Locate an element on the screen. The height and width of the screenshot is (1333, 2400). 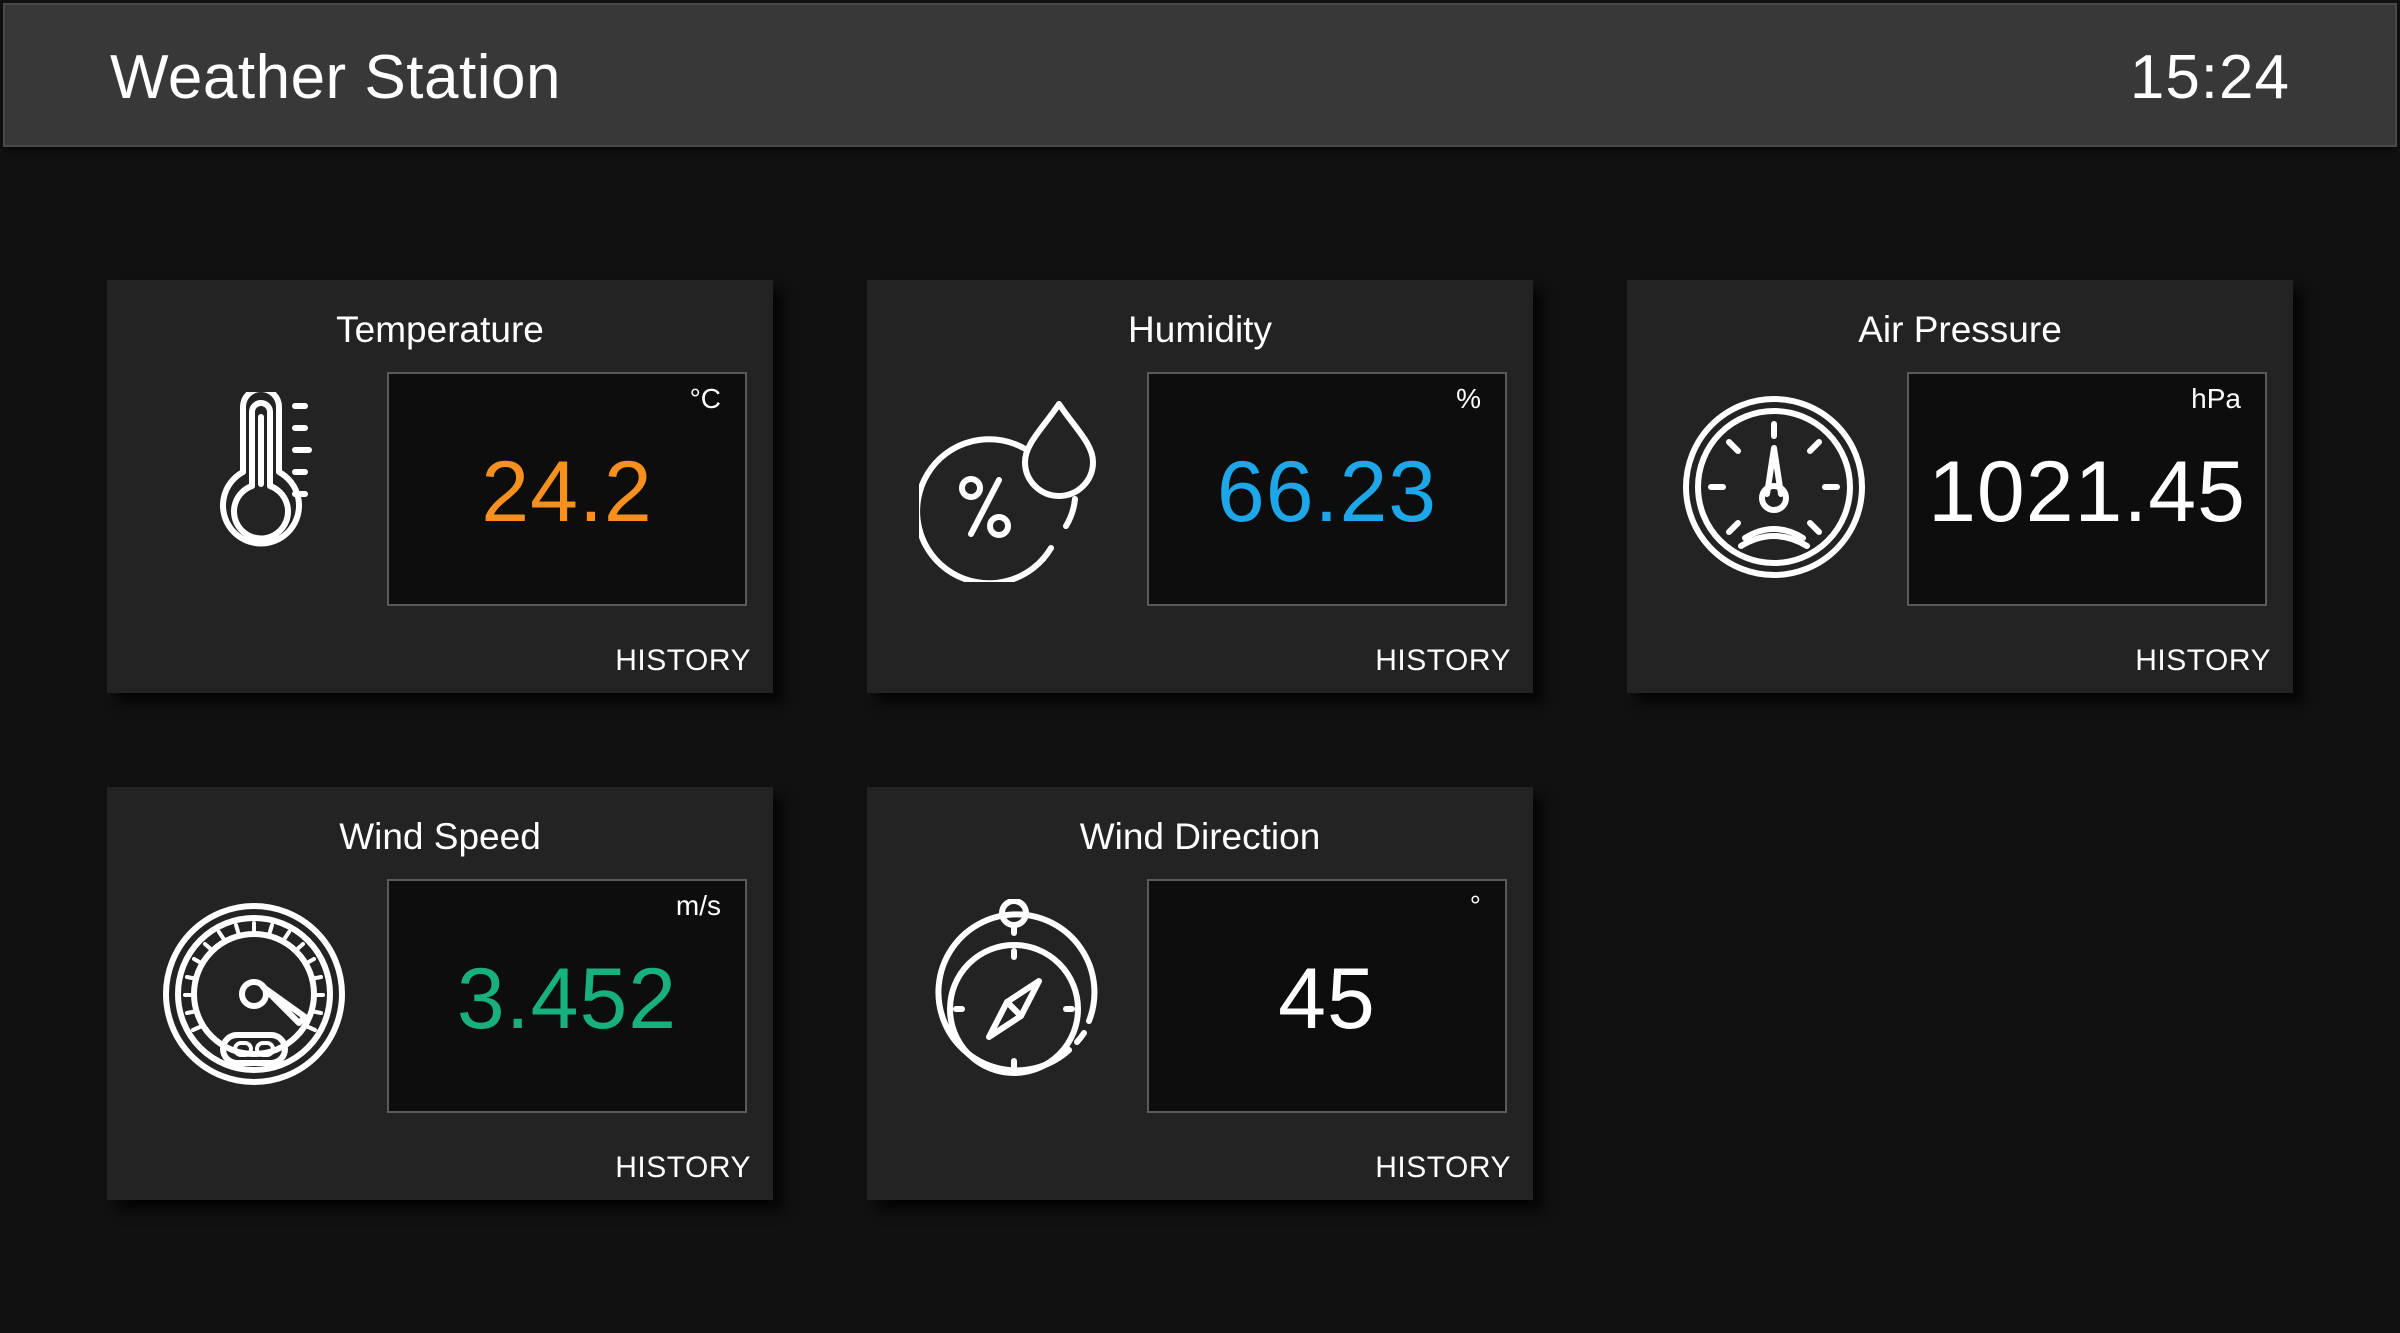
humidity-card: Humidity % 66.23 HISTORY is located at coordinates (1200, 486).